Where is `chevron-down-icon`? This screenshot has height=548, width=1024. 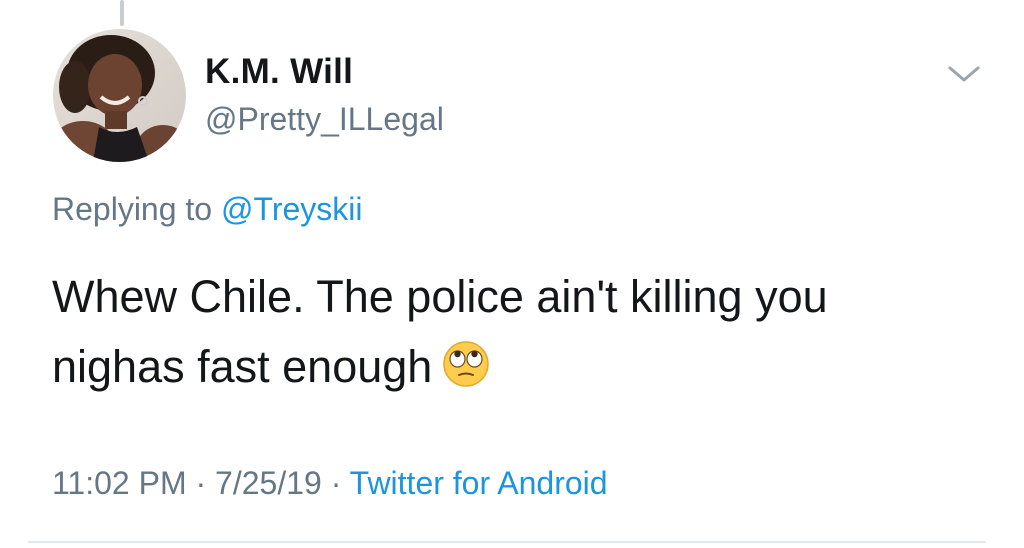
chevron-down-icon is located at coordinates (964, 74).